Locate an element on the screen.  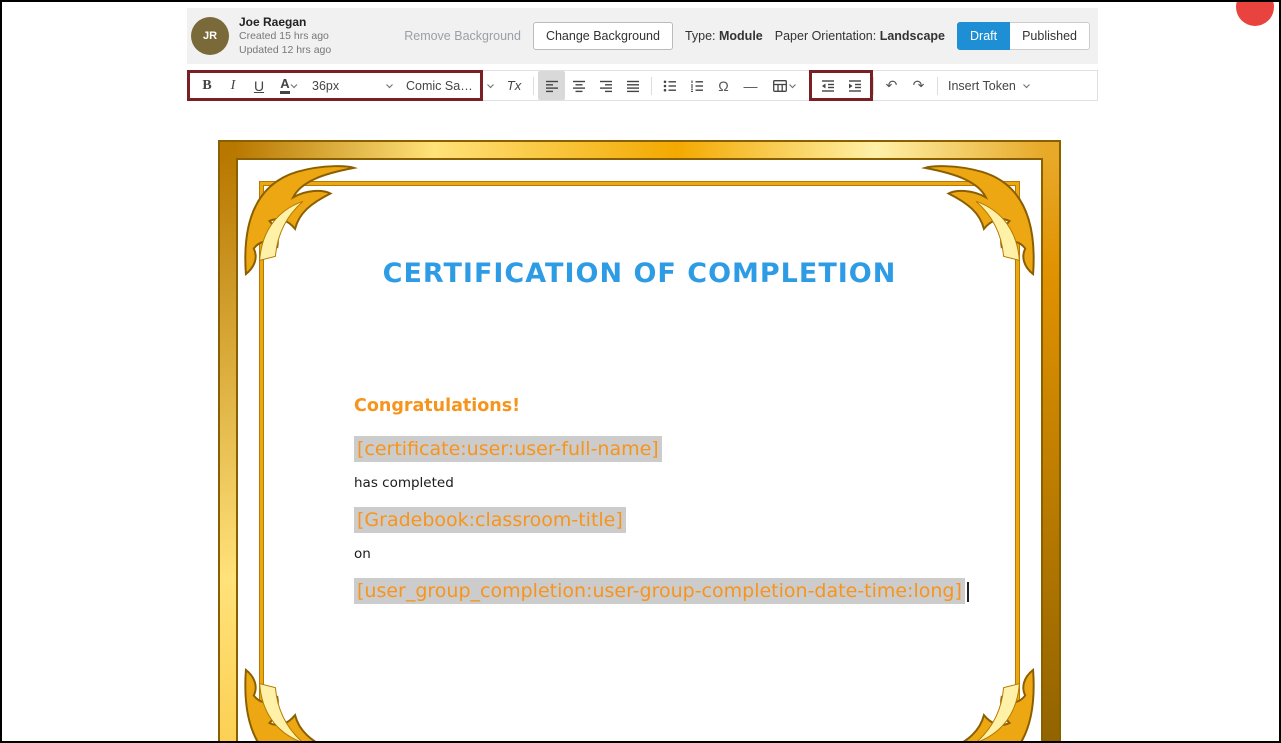
classroom-token-line: [Gradebook:classroom-title] is located at coordinates (661, 520).